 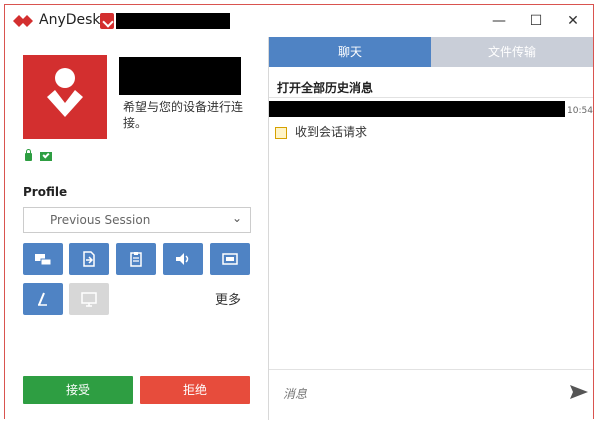 I want to click on avatar, so click(x=65, y=97).